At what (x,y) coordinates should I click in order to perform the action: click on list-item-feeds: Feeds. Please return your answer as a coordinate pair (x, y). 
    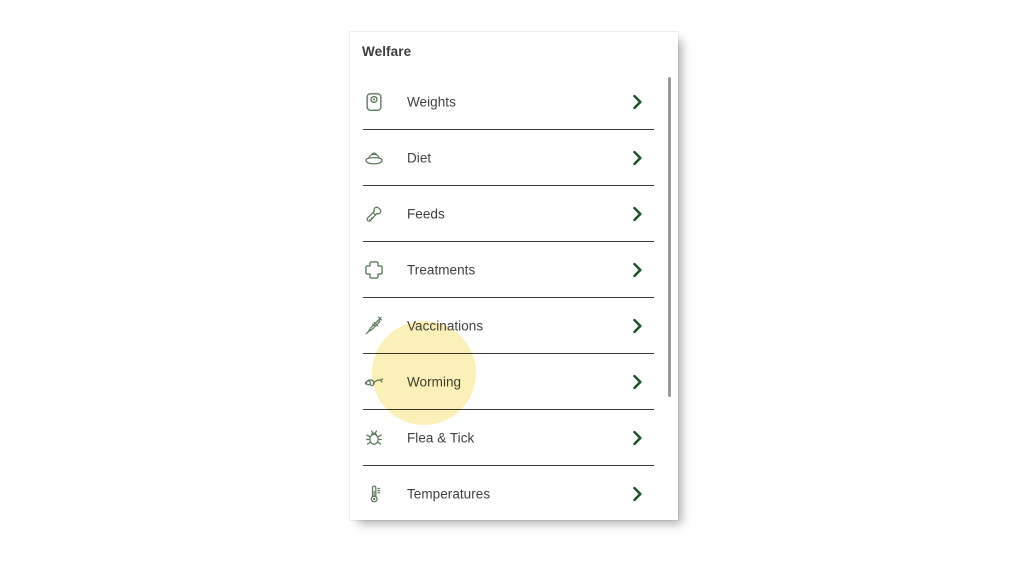
    Looking at the image, I should click on (508, 214).